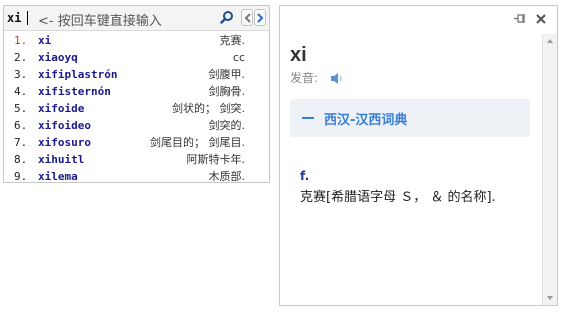 This screenshot has height=313, width=574. What do you see at coordinates (21, 176) in the screenshot?
I see `item-number: 9.` at bounding box center [21, 176].